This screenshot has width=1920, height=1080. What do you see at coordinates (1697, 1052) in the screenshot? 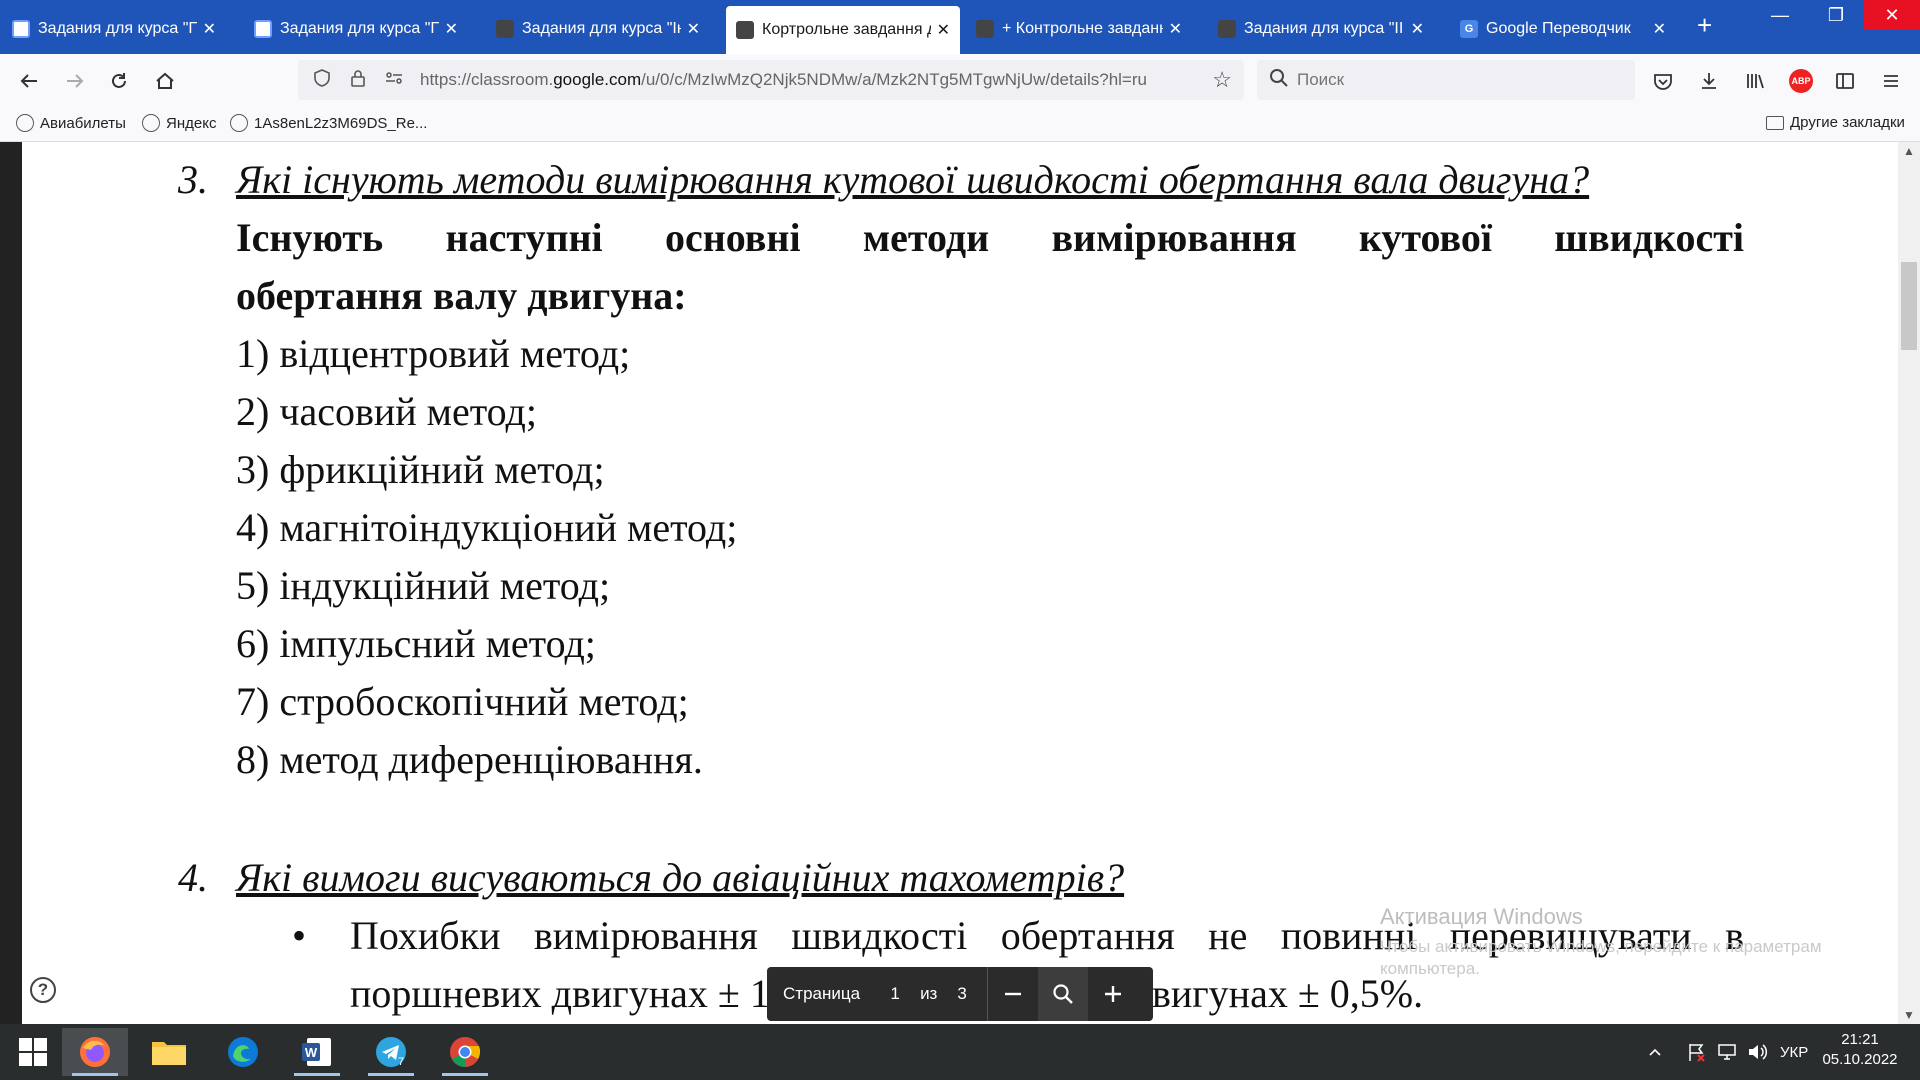
I see `tray-flag-icon` at bounding box center [1697, 1052].